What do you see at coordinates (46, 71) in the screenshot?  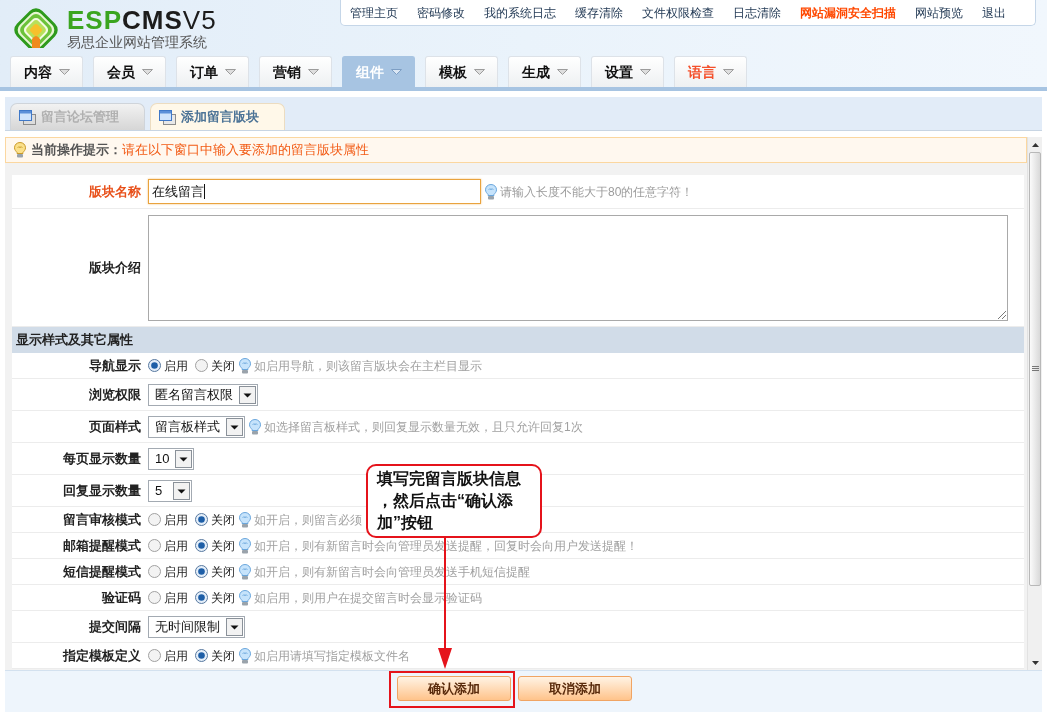 I see `nav-tab: 内容` at bounding box center [46, 71].